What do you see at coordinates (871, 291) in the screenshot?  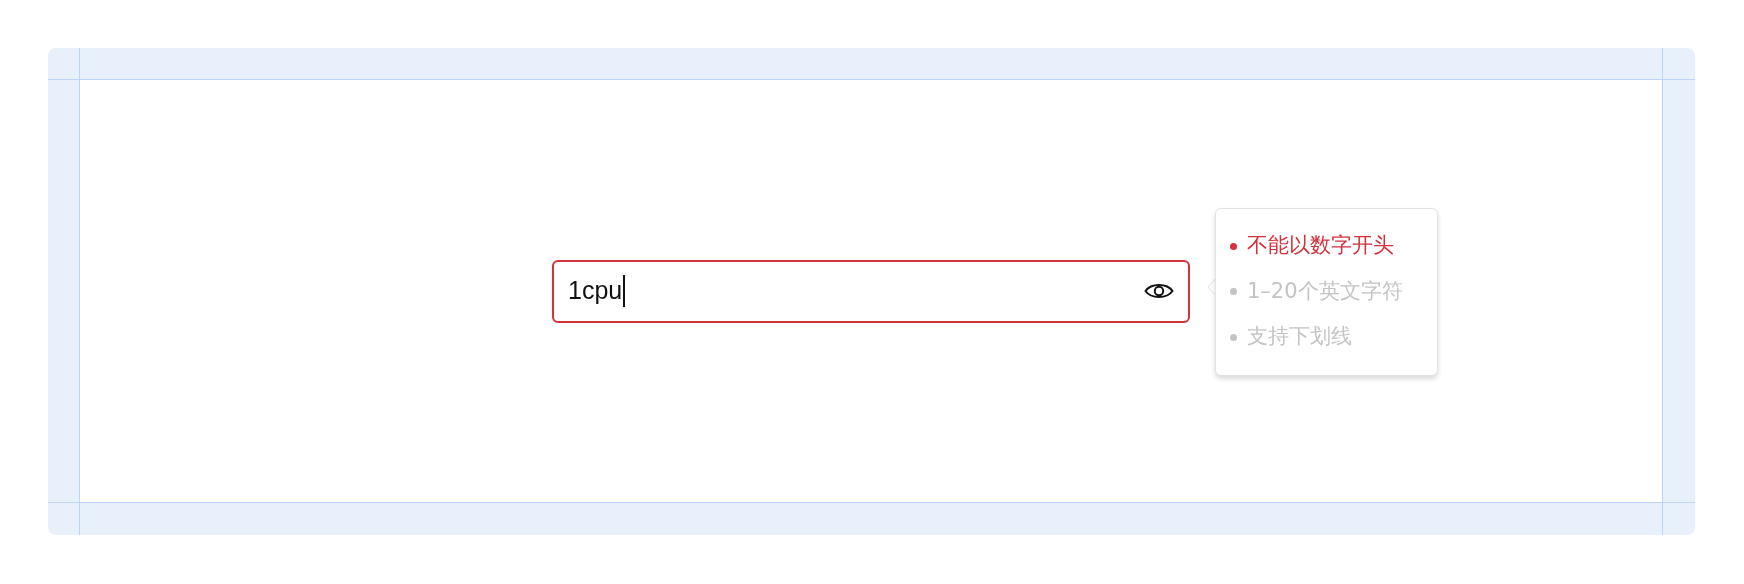 I see `password-field: 1cpu` at bounding box center [871, 291].